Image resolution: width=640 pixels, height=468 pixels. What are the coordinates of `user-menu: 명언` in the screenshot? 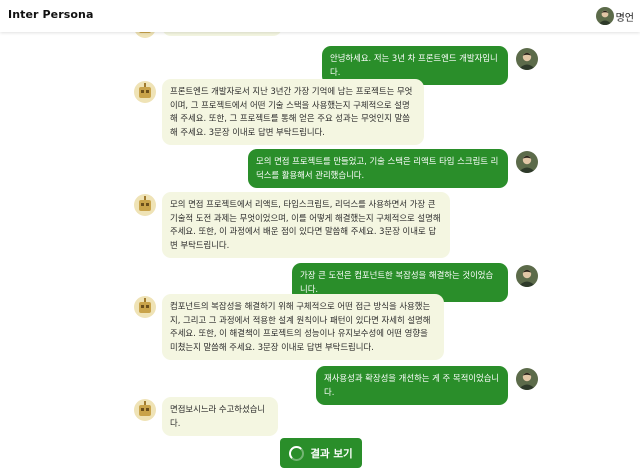 It's located at (614, 16).